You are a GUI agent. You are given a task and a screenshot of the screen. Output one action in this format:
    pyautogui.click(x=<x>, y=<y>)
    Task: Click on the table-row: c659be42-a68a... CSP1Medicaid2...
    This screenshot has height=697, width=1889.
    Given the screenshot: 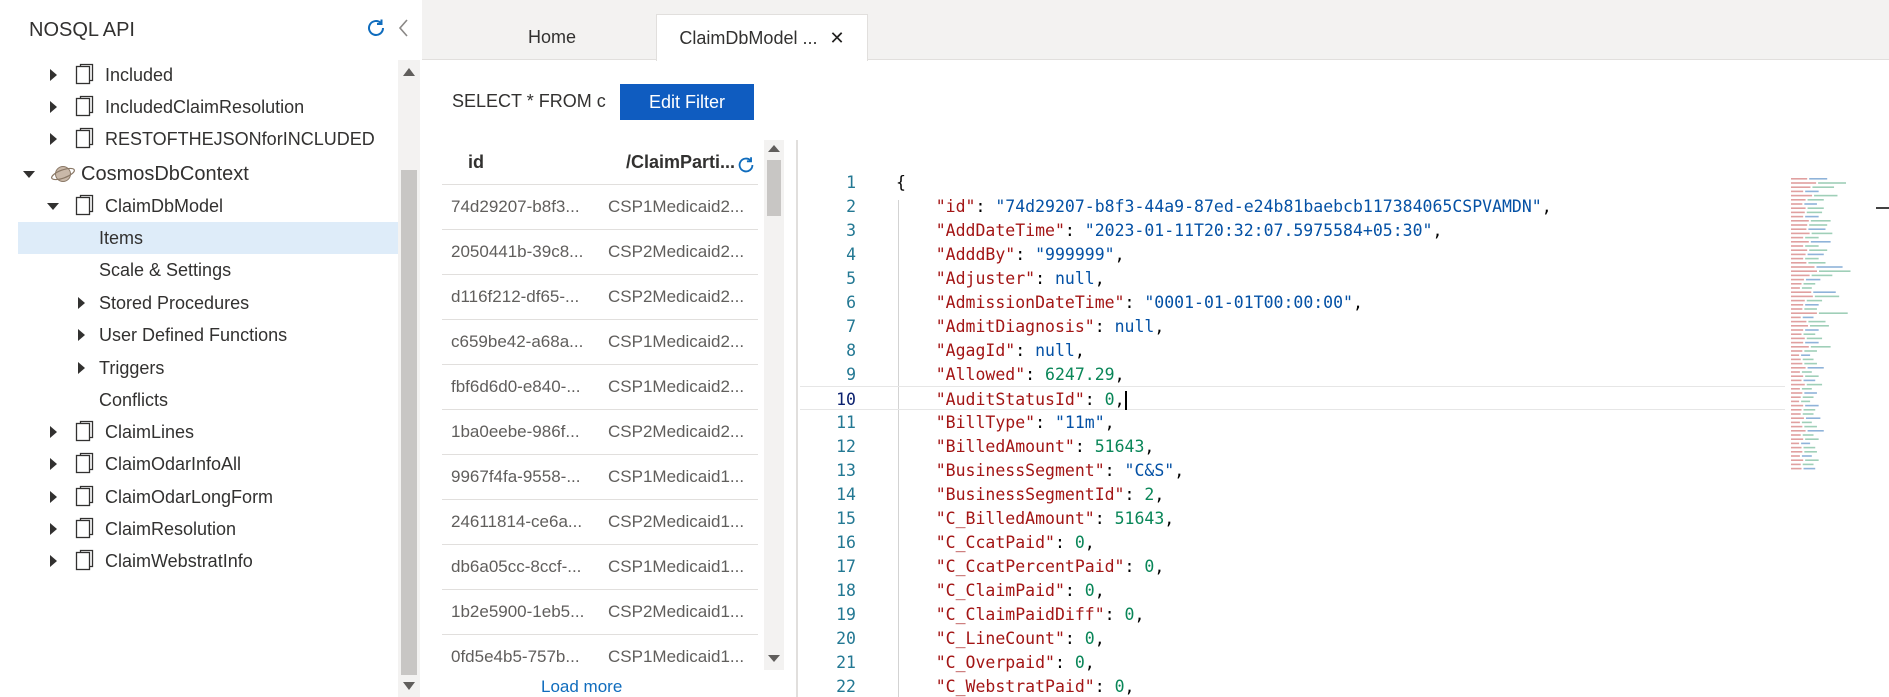 What is the action you would take?
    pyautogui.click(x=600, y=341)
    